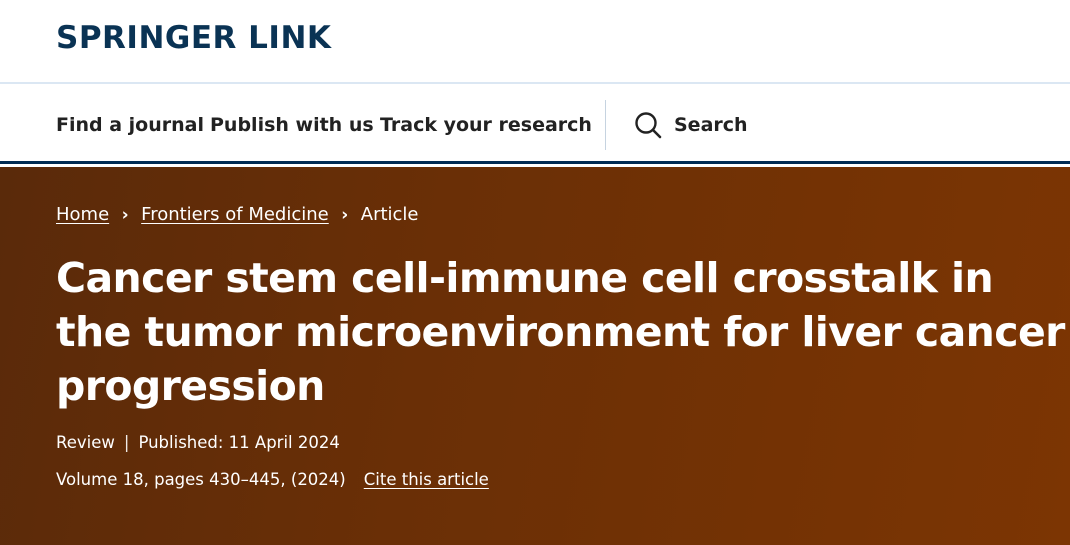 The width and height of the screenshot is (1070, 545). I want to click on article-type: Review, so click(85, 442).